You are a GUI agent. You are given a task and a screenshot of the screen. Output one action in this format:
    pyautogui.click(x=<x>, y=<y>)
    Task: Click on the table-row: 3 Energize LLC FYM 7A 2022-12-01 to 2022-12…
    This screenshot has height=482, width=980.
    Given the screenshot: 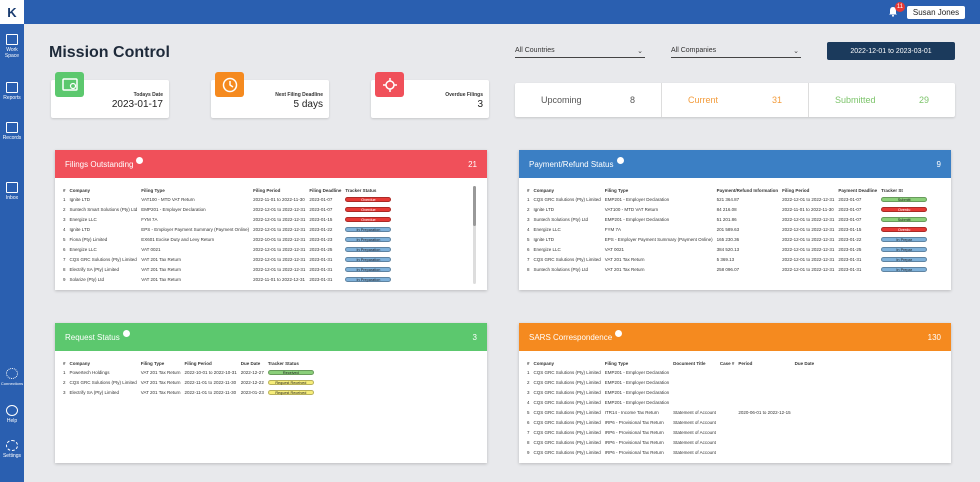 What is the action you would take?
    pyautogui.click(x=229, y=219)
    